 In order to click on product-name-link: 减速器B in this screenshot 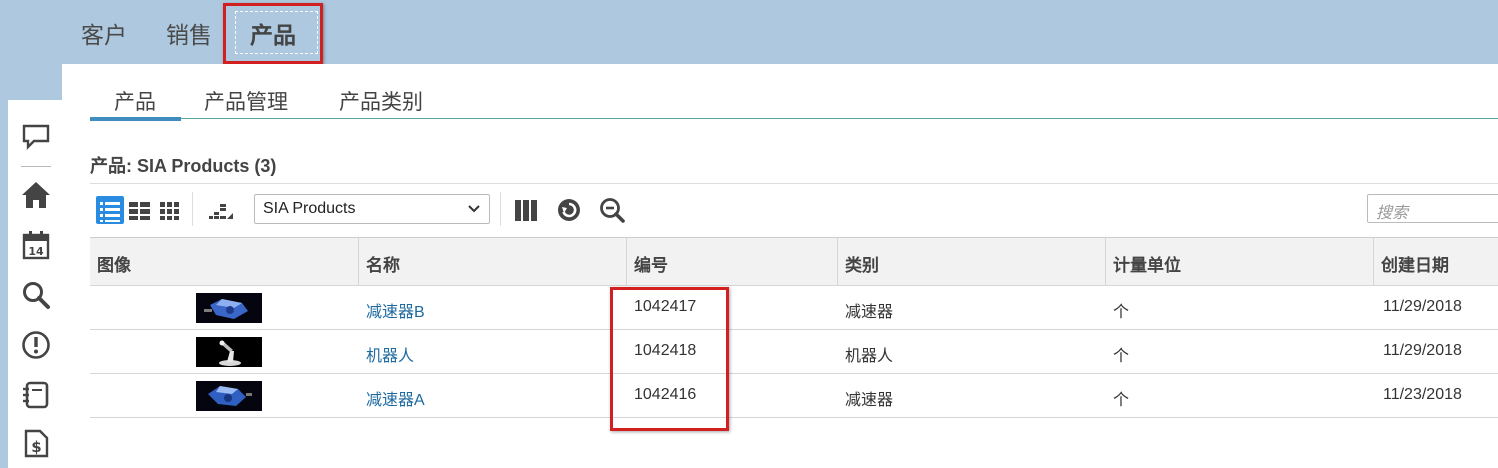, I will do `click(395, 310)`.